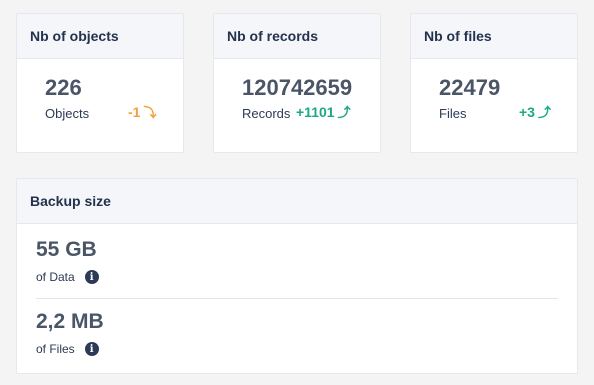 The height and width of the screenshot is (385, 594). I want to click on files-delta: +3 ⤴, so click(535, 112).